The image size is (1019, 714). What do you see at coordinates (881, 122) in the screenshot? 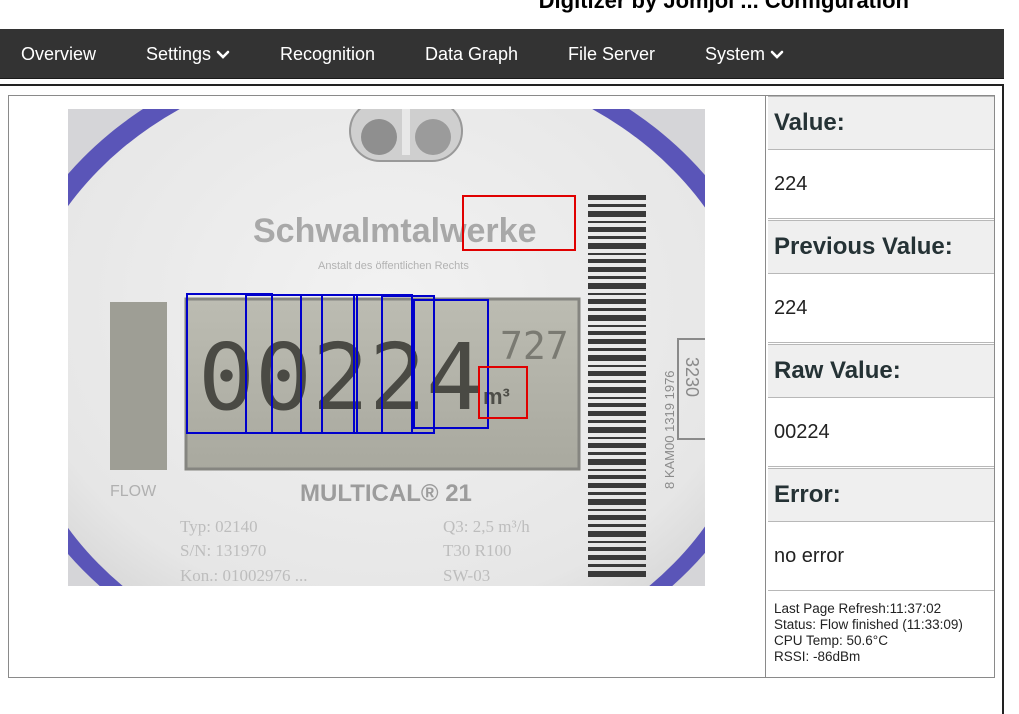
I see `value-label: Value:` at bounding box center [881, 122].